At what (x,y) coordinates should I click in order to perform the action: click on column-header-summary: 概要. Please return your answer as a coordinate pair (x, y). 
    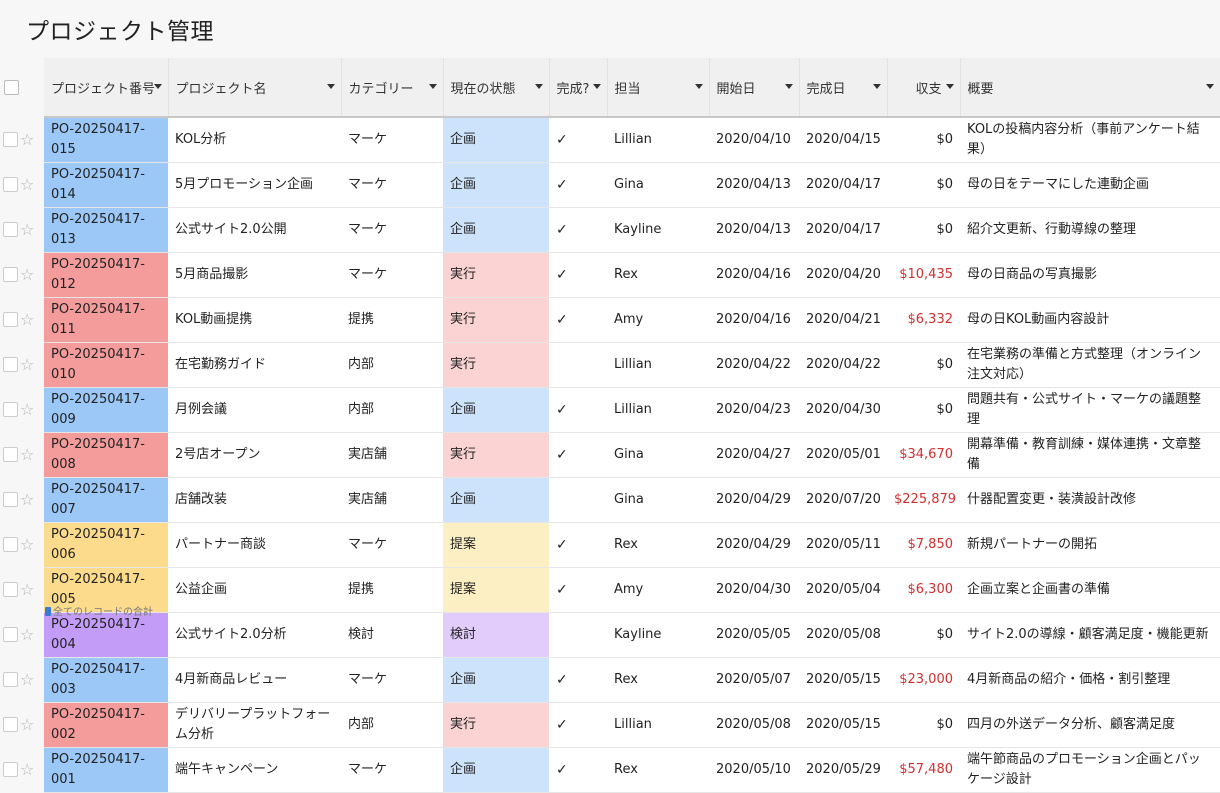
    Looking at the image, I should click on (1090, 88).